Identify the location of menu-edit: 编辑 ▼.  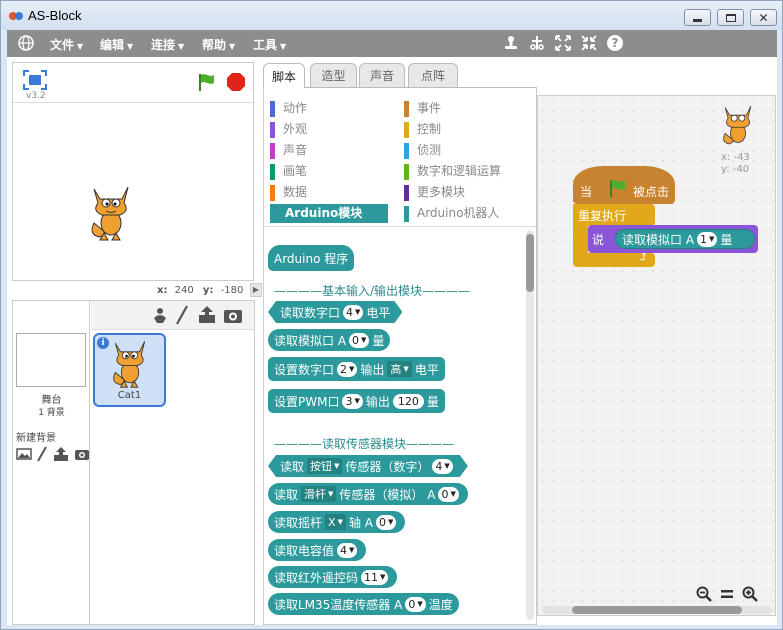
(116, 44).